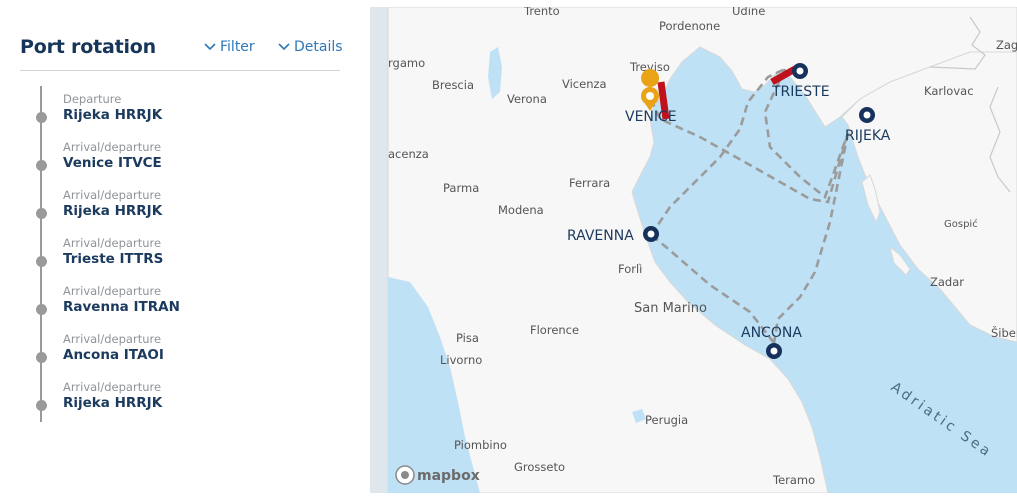 The image size is (1017, 500). What do you see at coordinates (589, 183) in the screenshot?
I see `city-label: Ferrara` at bounding box center [589, 183].